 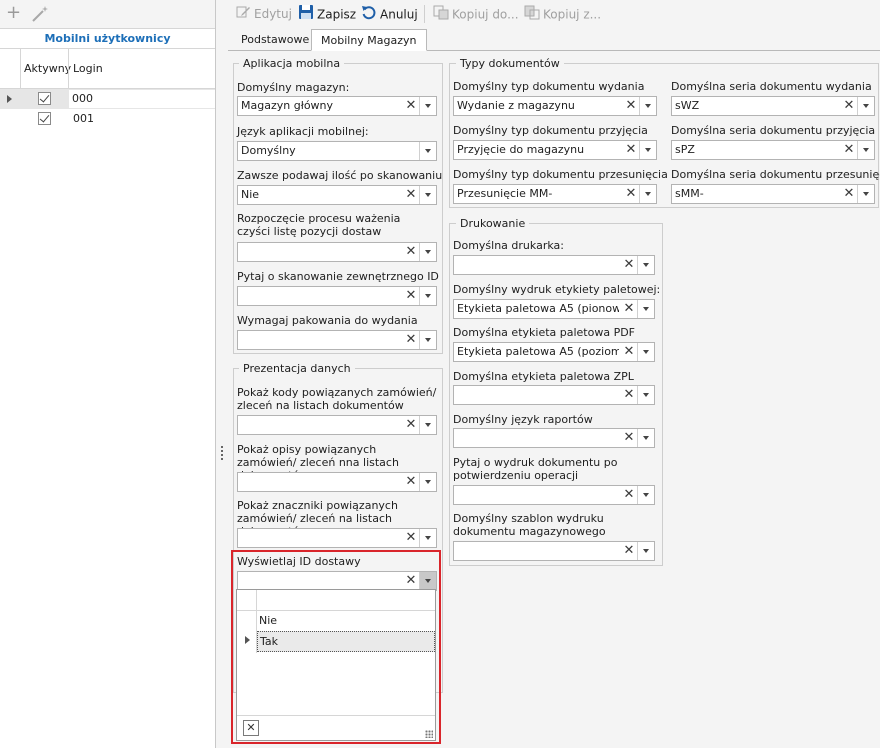 What do you see at coordinates (264, 14) in the screenshot?
I see `edit-button: Edytuj` at bounding box center [264, 14].